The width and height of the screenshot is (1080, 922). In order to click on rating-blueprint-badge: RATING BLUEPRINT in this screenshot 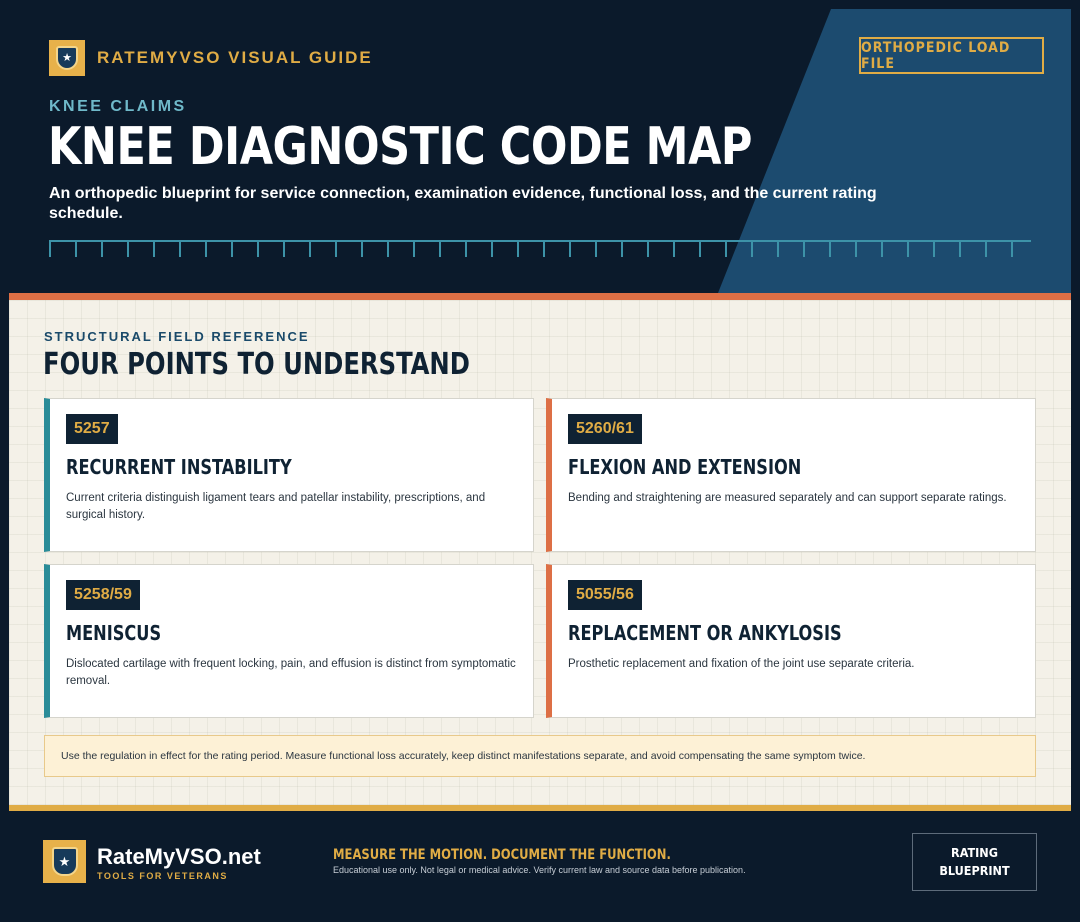, I will do `click(974, 862)`.